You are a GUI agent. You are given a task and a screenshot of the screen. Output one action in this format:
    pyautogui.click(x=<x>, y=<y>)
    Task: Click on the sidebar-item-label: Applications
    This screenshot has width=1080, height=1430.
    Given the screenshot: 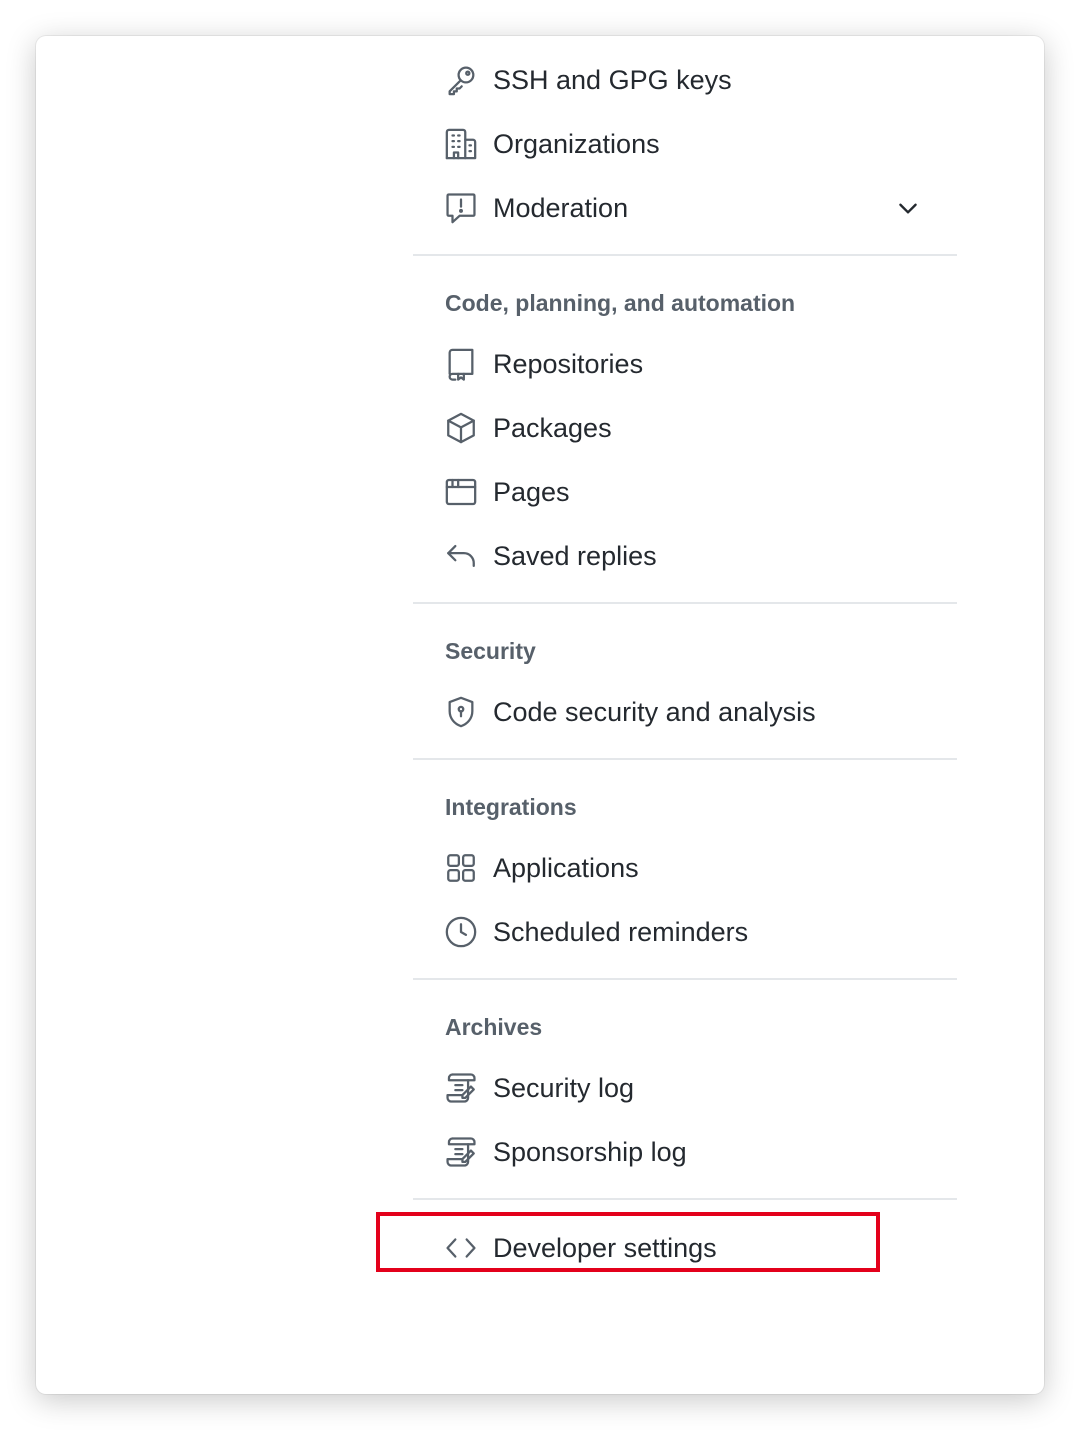 What is the action you would take?
    pyautogui.click(x=566, y=867)
    